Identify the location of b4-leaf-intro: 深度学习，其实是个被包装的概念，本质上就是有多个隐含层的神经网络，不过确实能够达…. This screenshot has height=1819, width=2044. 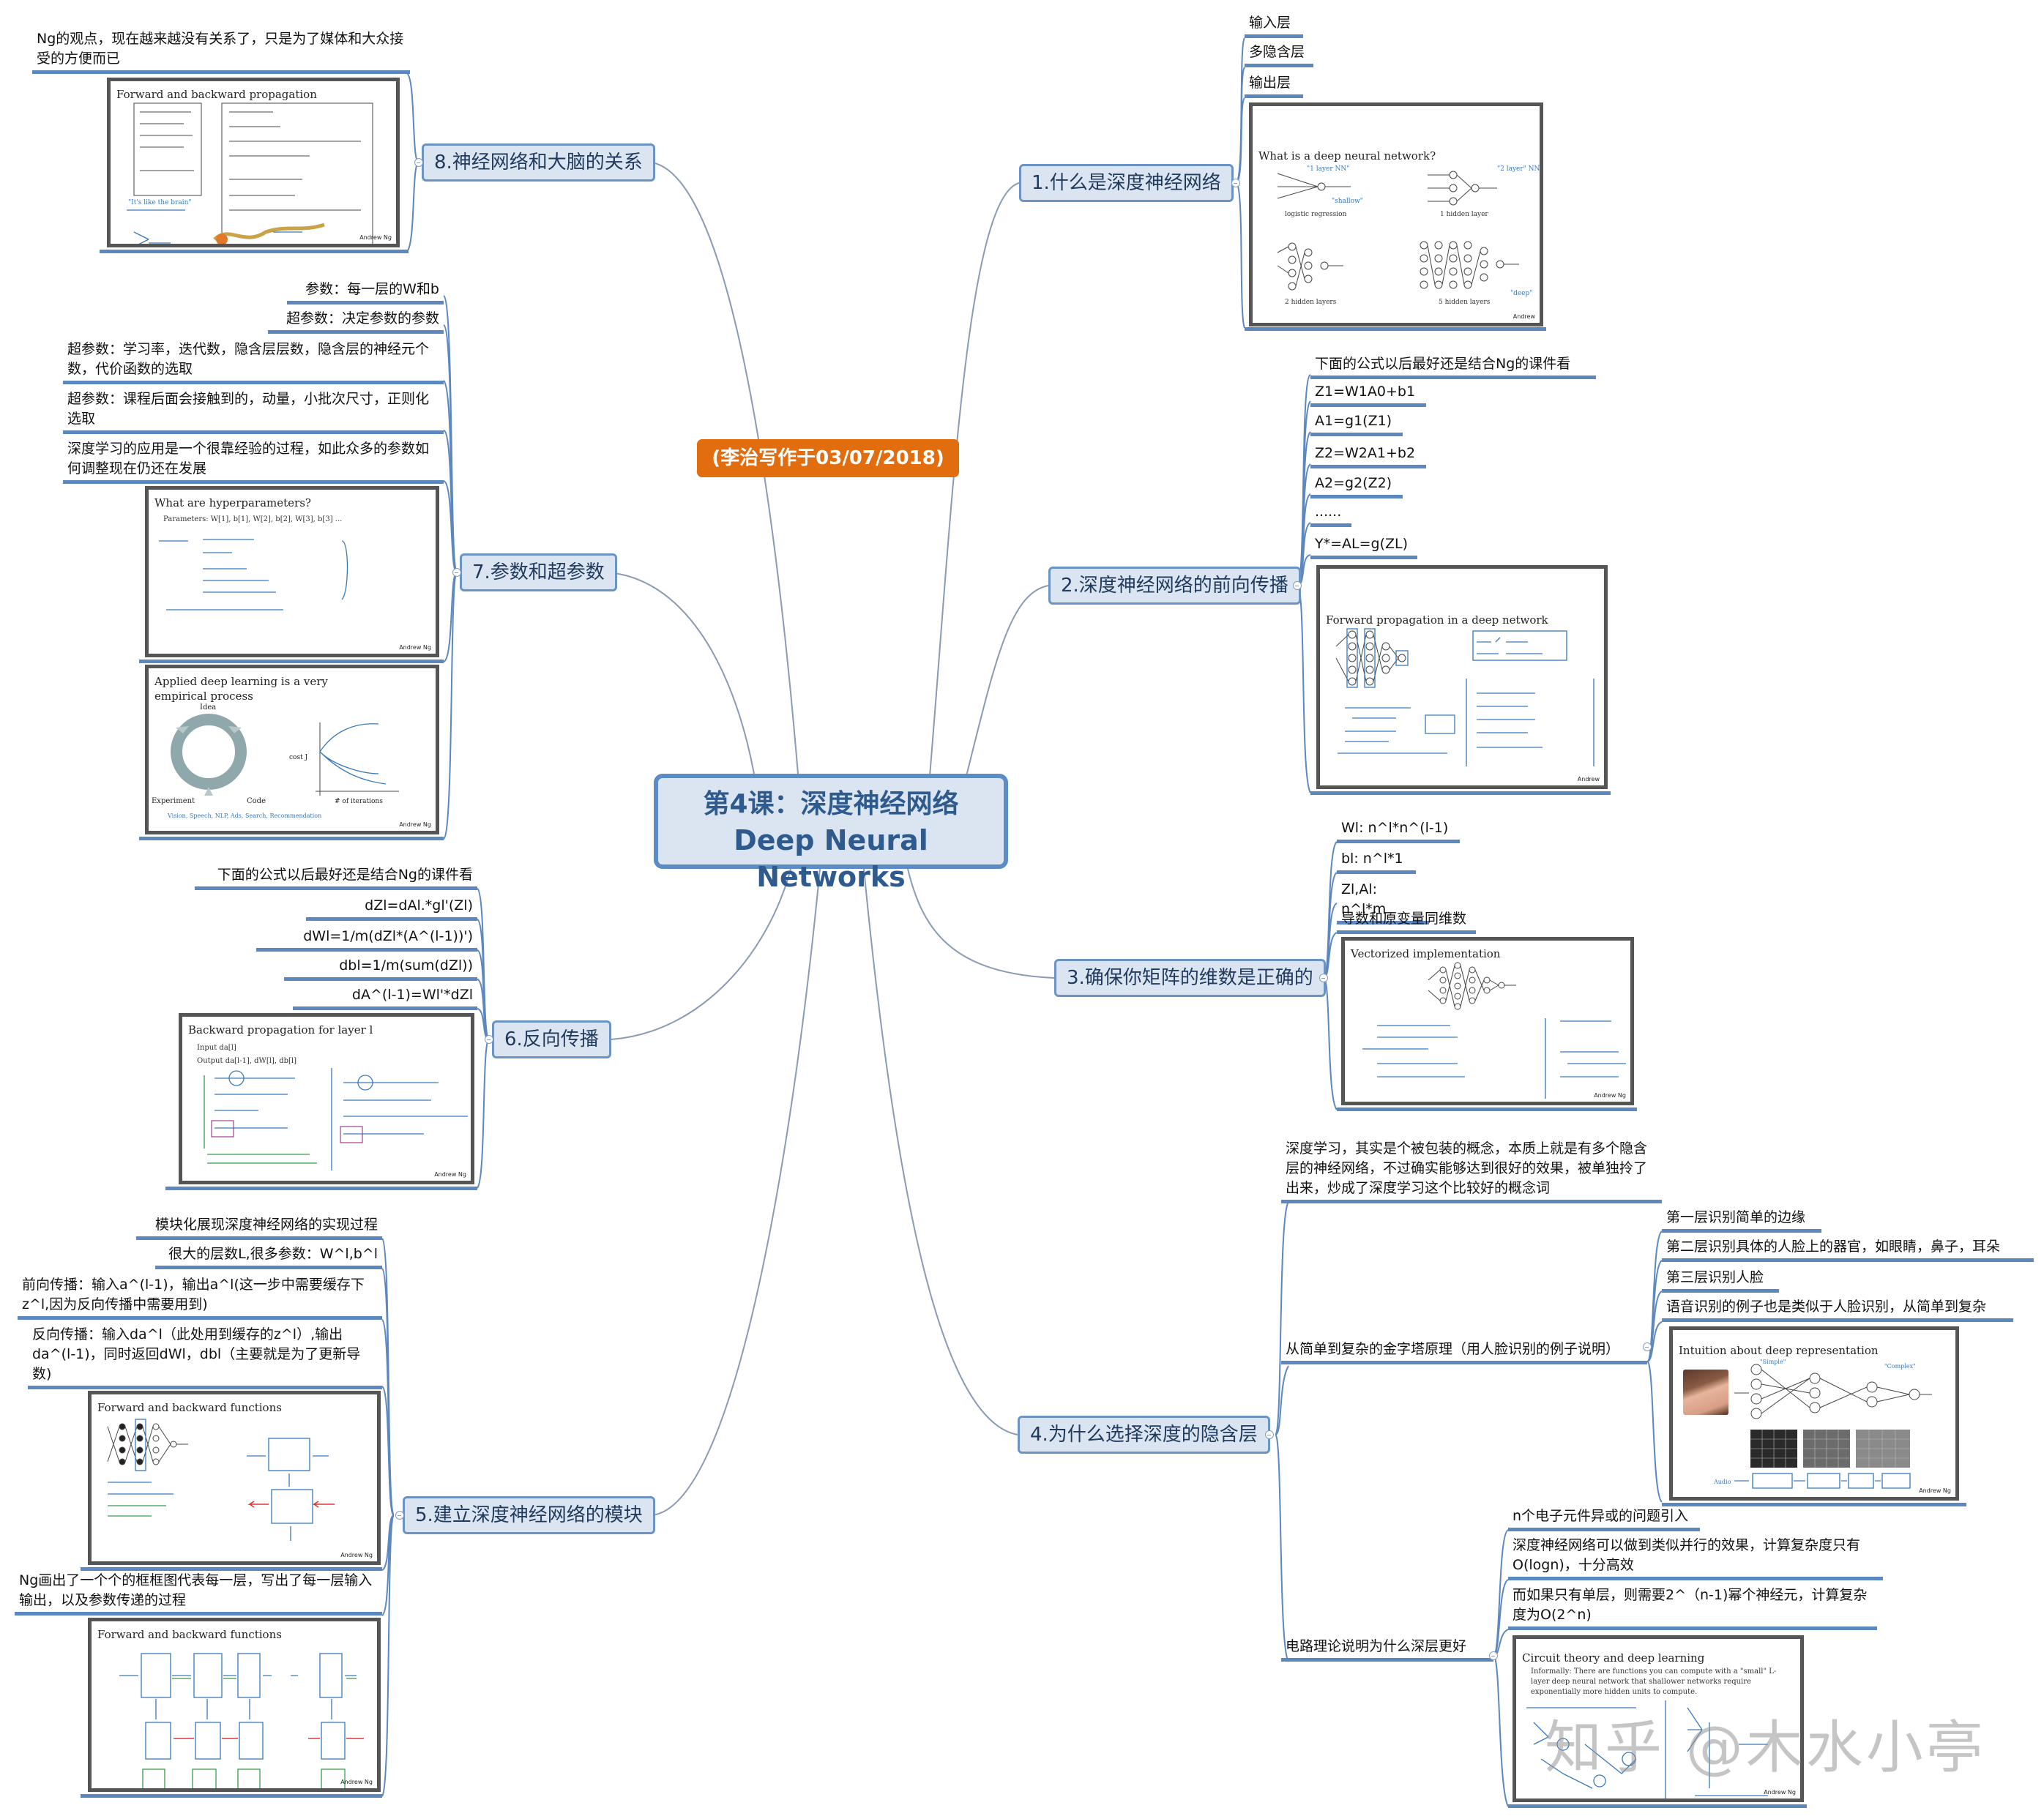
(1471, 1171).